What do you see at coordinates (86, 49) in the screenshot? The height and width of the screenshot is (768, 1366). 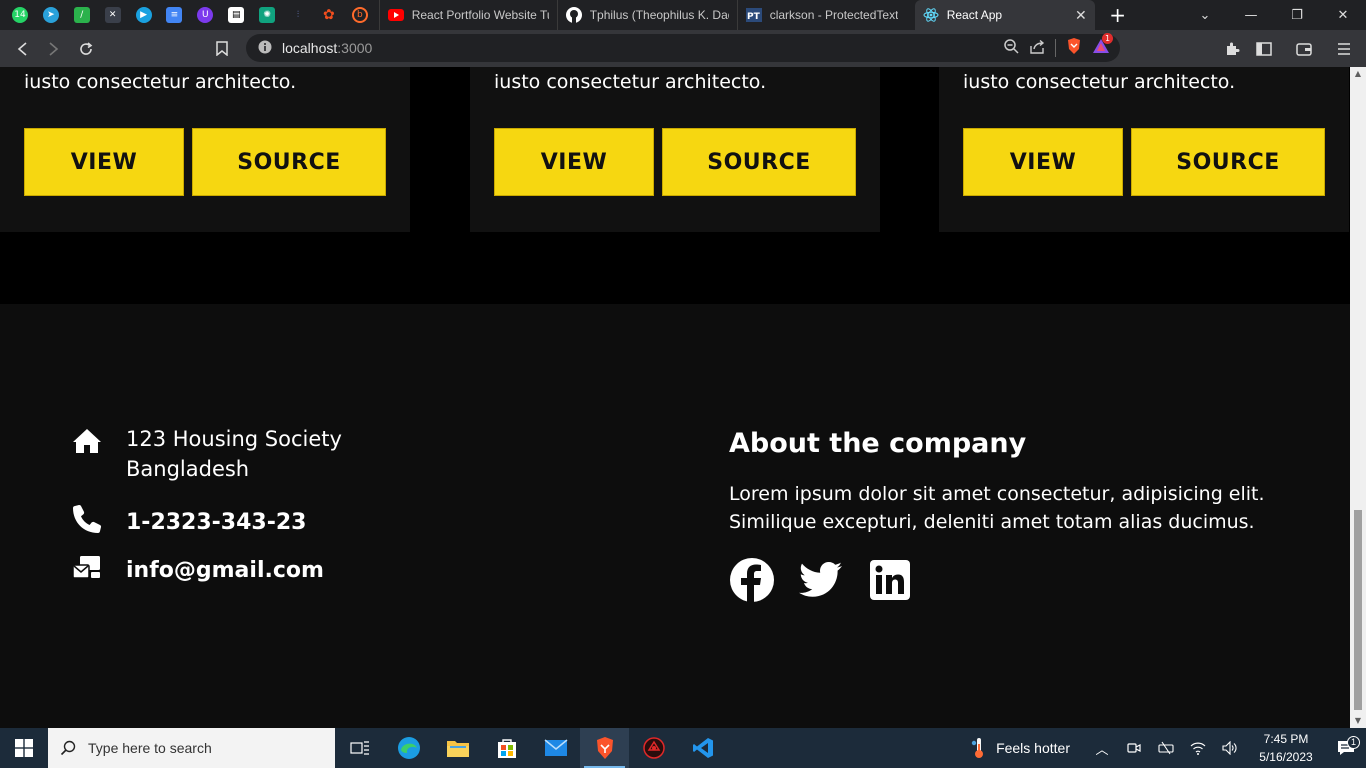 I see `reload-icon` at bounding box center [86, 49].